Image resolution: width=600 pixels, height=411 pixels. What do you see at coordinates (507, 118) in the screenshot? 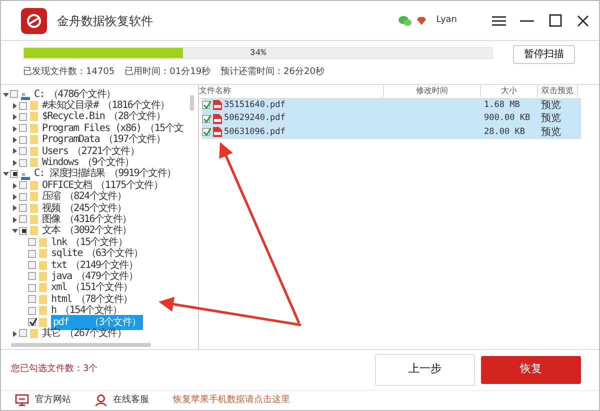
I see `file-size: 900.00 KB` at bounding box center [507, 118].